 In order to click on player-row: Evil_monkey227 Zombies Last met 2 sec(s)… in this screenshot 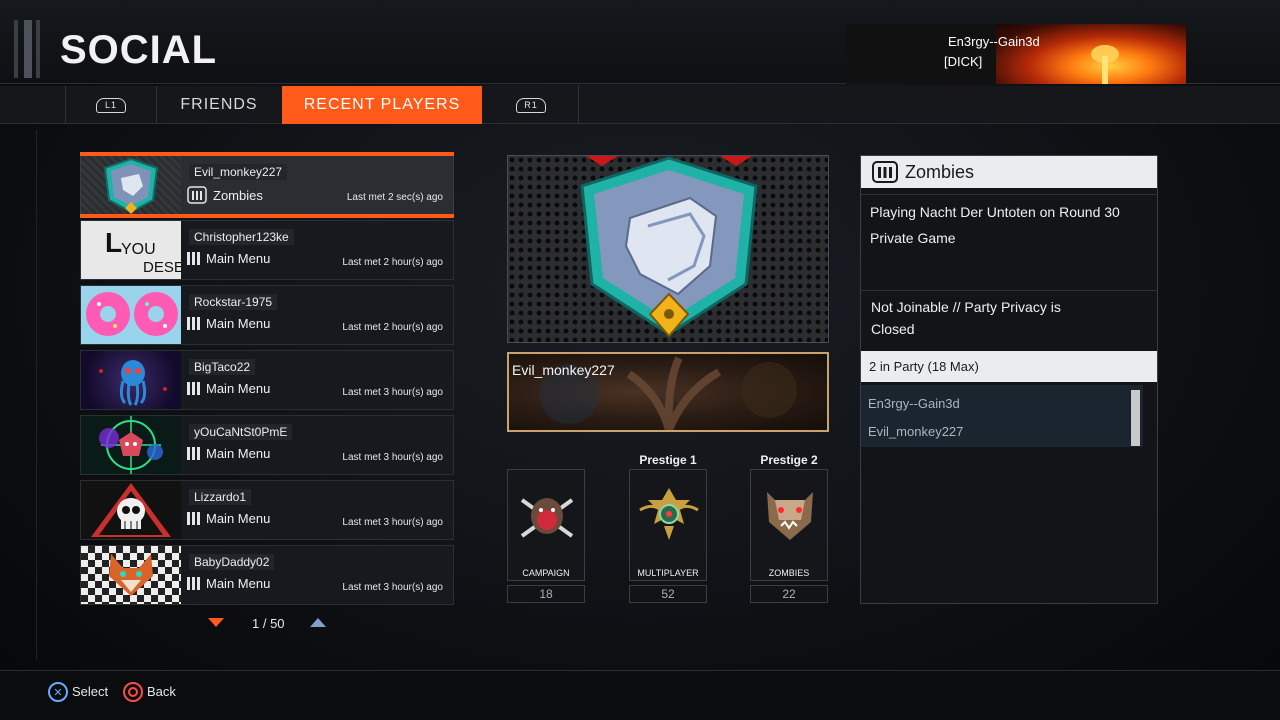, I will do `click(267, 185)`.